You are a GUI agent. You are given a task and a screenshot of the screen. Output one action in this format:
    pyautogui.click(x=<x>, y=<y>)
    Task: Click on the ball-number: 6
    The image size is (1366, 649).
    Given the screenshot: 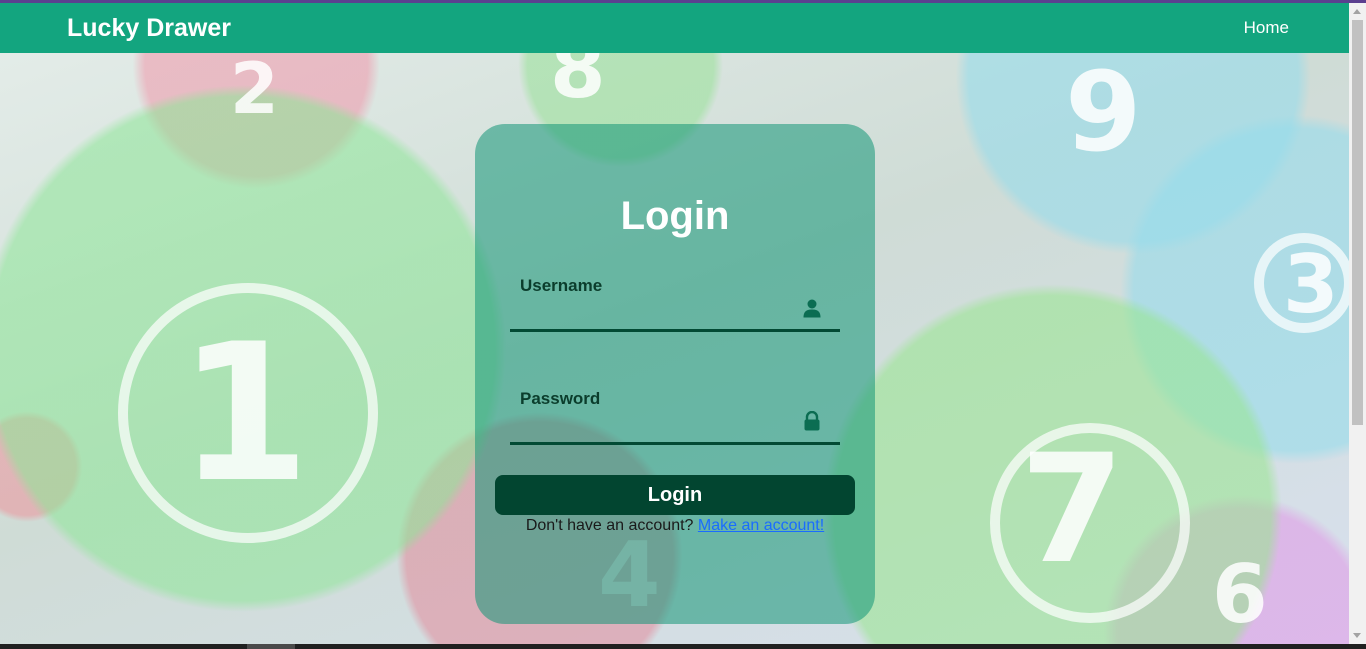 What is the action you would take?
    pyautogui.click(x=1240, y=594)
    